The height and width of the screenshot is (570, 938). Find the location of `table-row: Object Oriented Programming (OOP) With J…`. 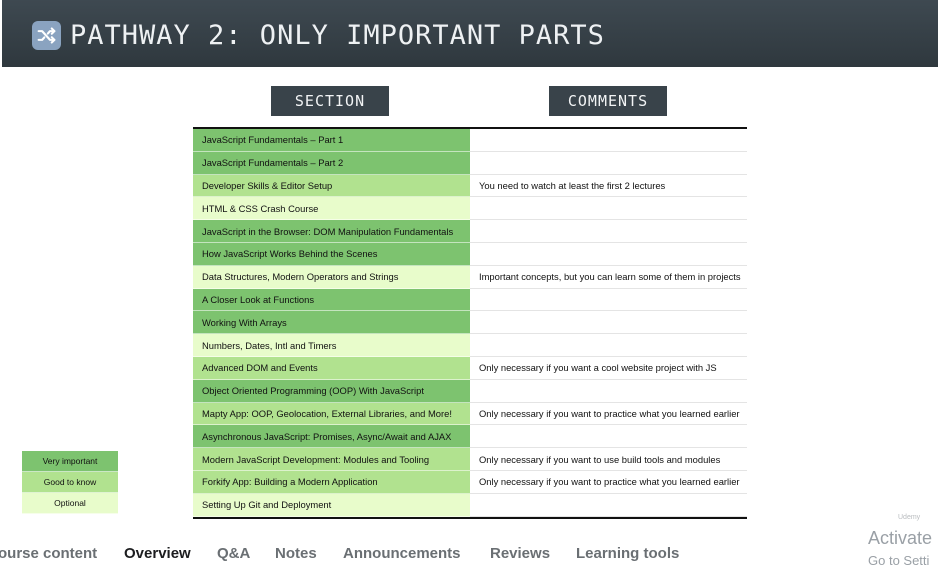

table-row: Object Oriented Programming (OOP) With J… is located at coordinates (470, 391).